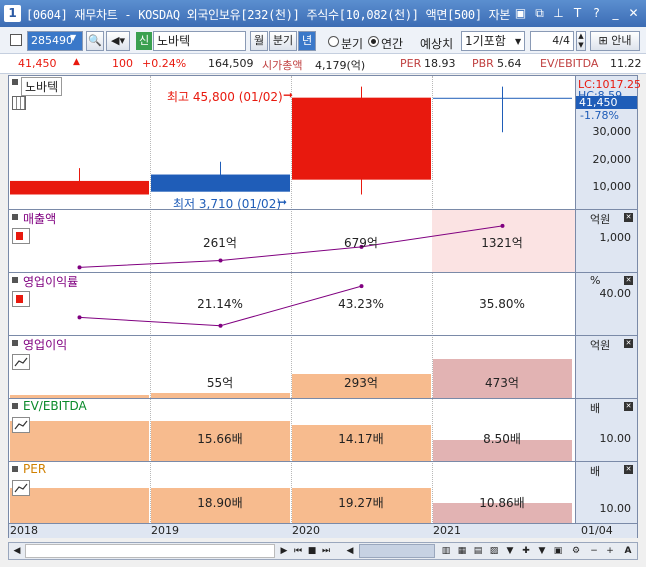 The height and width of the screenshot is (567, 646). What do you see at coordinates (292, 367) in the screenshot?
I see `op-profit-panel: 영업이익 55억 293억 473억` at bounding box center [292, 367].